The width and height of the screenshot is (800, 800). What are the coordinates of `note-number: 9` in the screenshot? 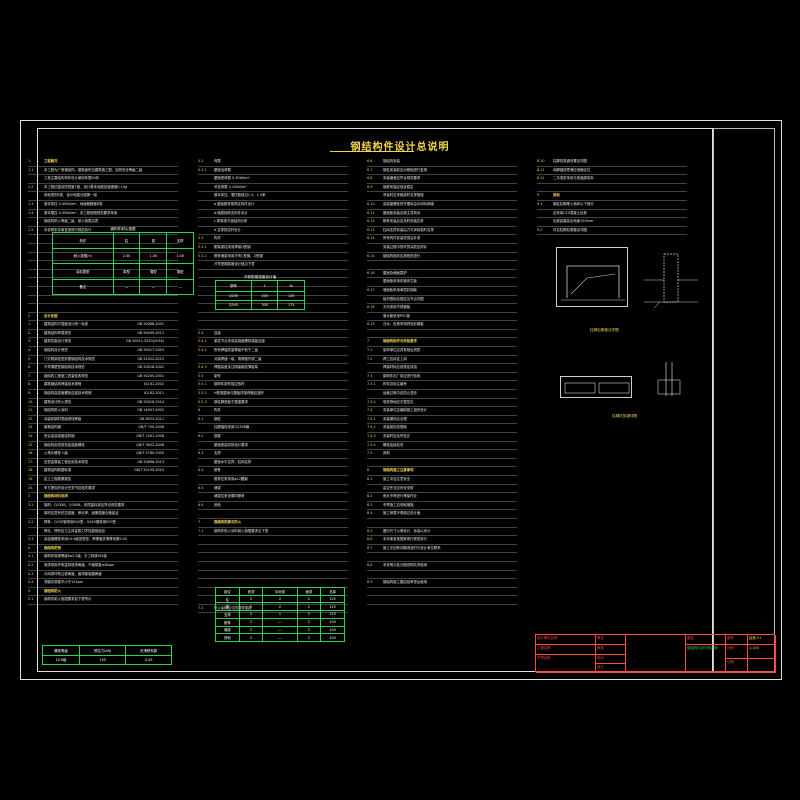 It's located at (538, 195).